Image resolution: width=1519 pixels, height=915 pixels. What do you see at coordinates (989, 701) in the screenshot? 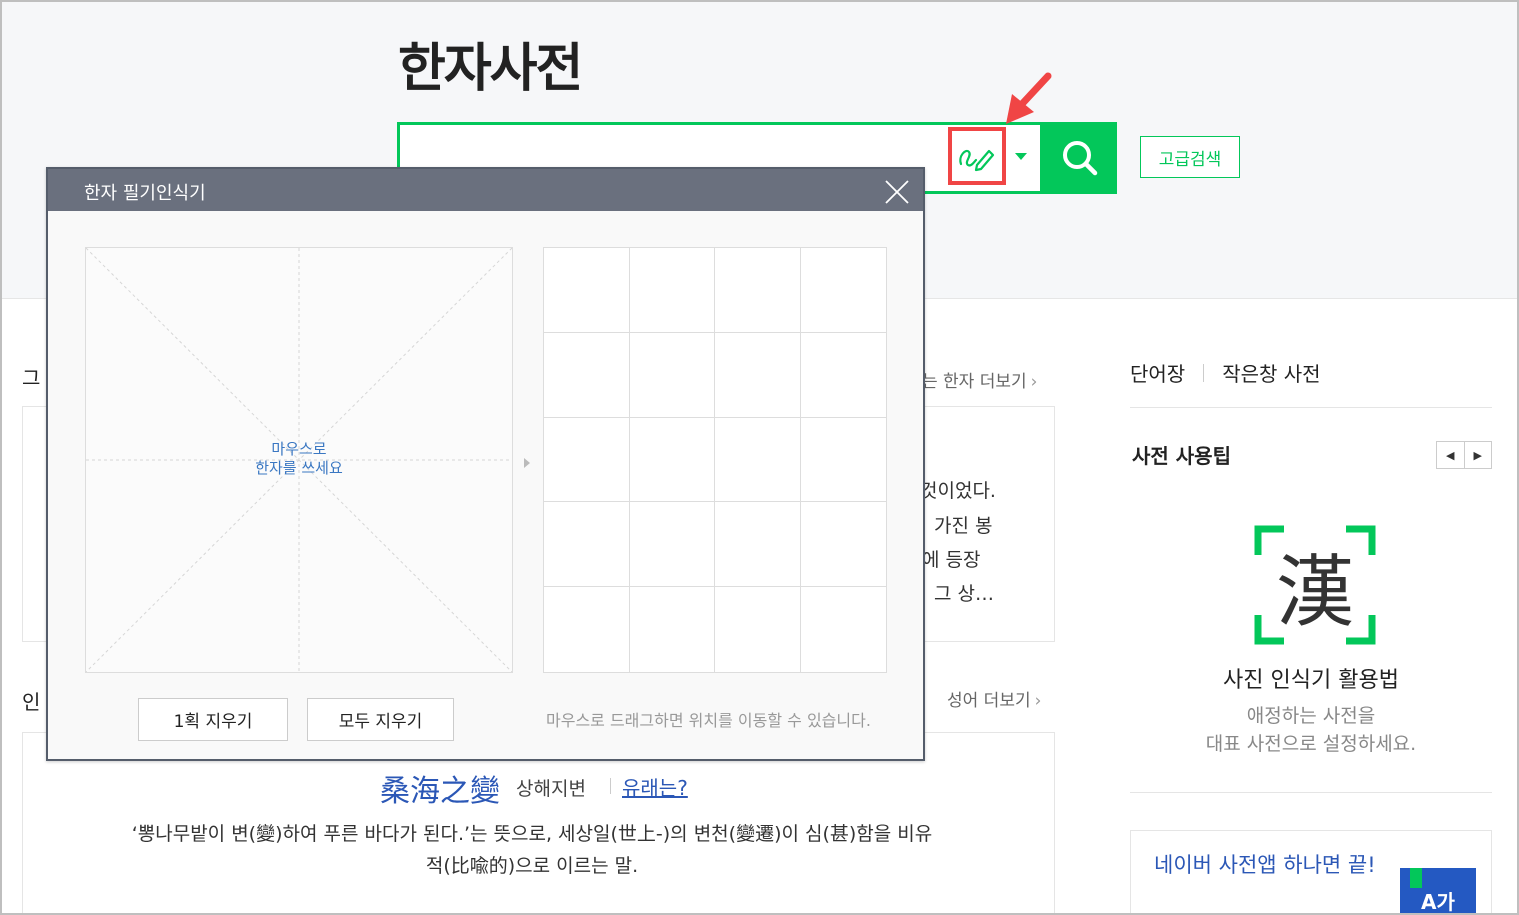
I see `more-idiom-label: 성어 더보기` at bounding box center [989, 701].